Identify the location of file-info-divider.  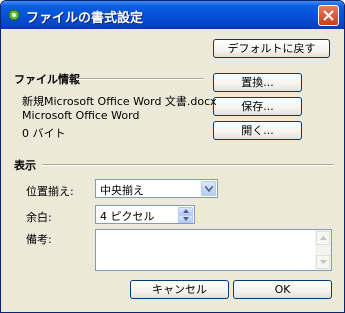
(140, 79).